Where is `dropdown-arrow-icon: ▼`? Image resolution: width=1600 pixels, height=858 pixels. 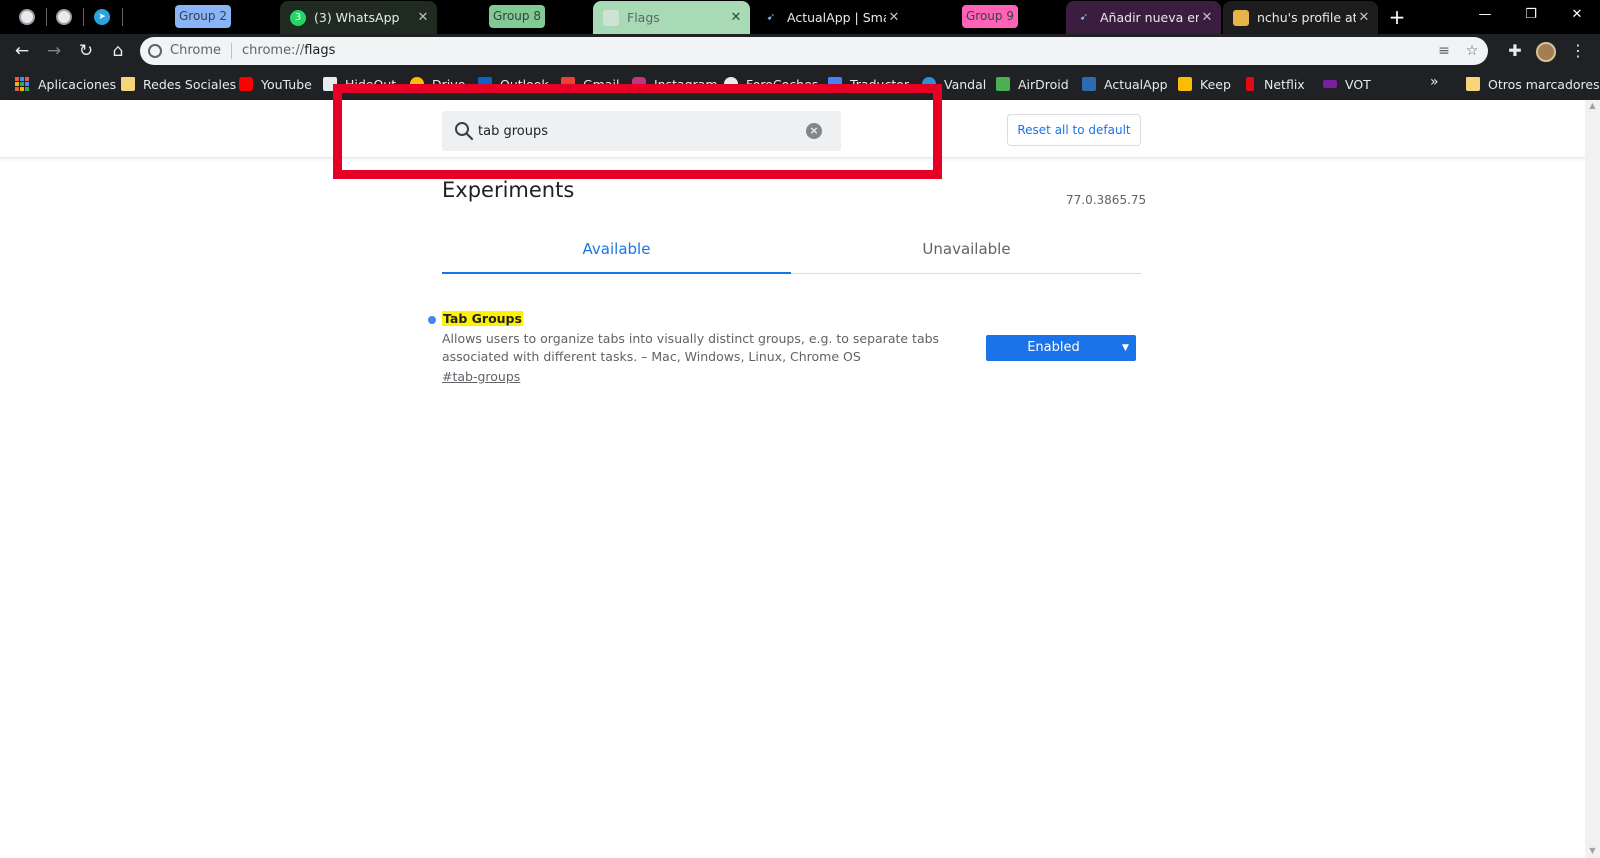 dropdown-arrow-icon: ▼ is located at coordinates (1125, 348).